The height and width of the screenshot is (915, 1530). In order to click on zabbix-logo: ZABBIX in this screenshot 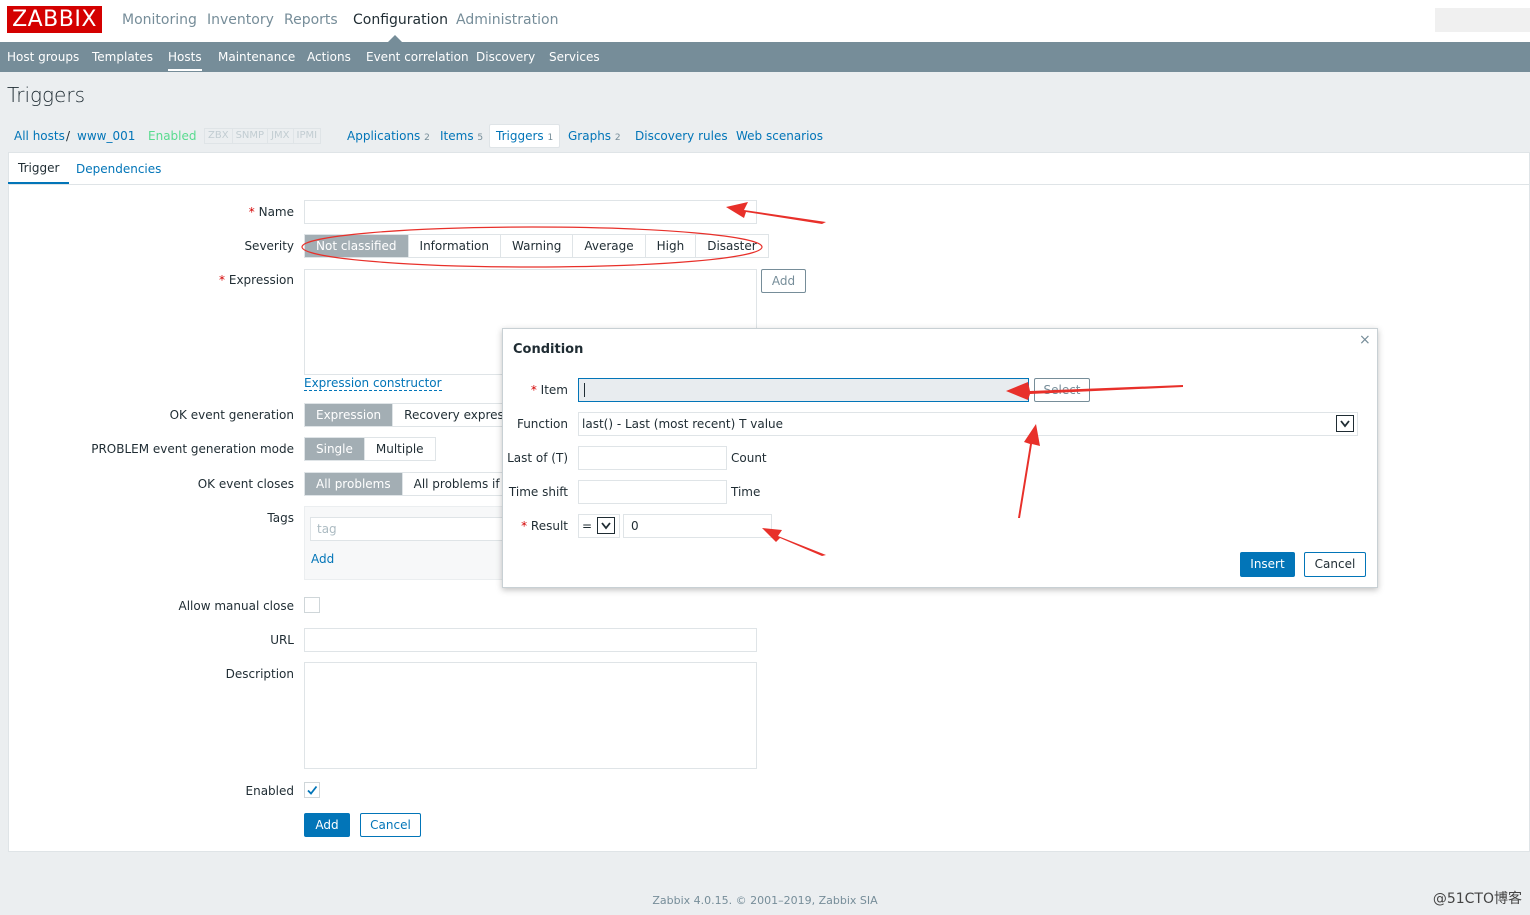, I will do `click(54, 19)`.